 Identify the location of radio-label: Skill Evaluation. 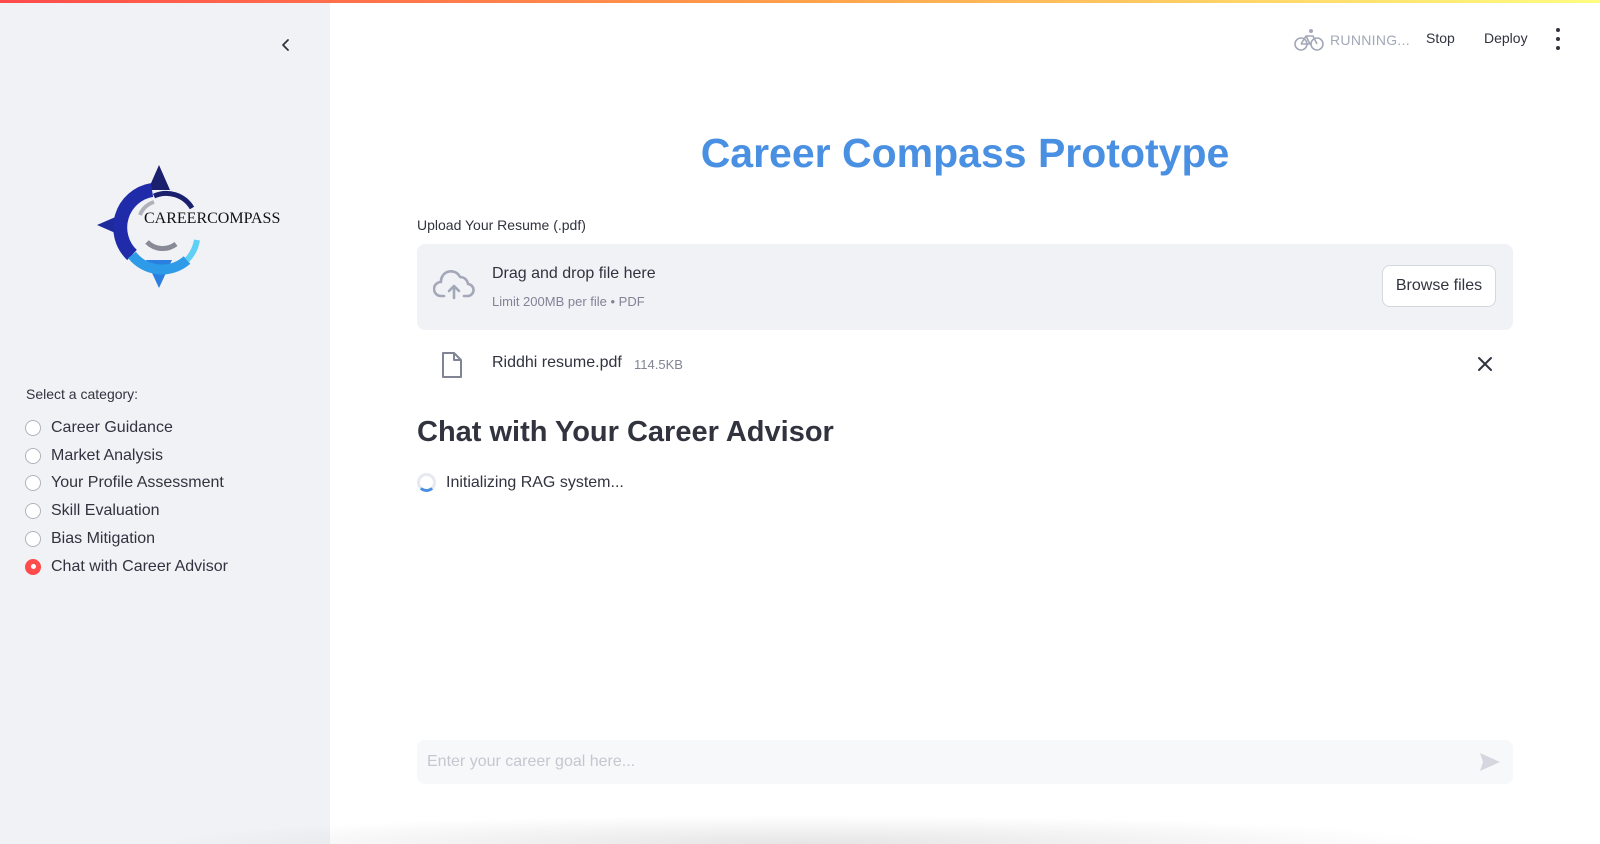
(105, 511).